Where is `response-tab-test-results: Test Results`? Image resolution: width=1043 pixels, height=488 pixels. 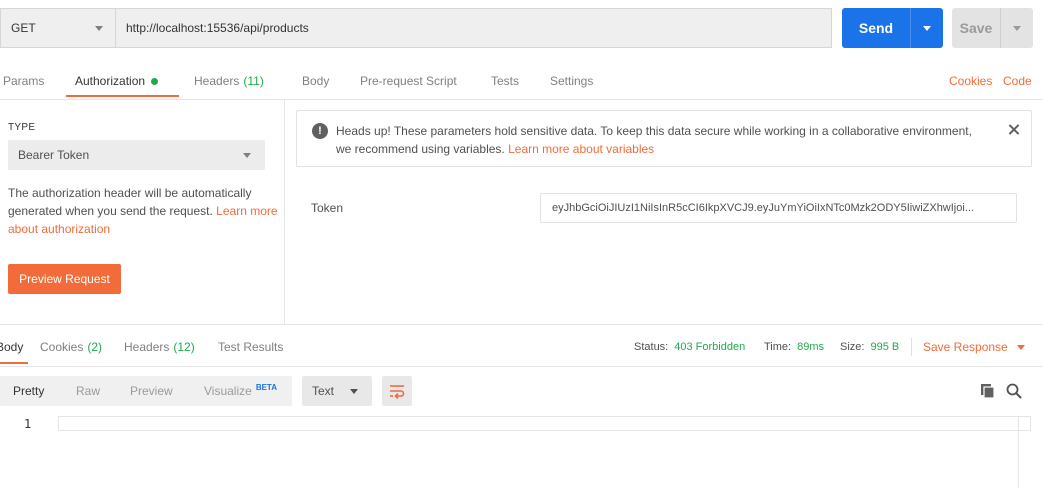 response-tab-test-results: Test Results is located at coordinates (250, 347).